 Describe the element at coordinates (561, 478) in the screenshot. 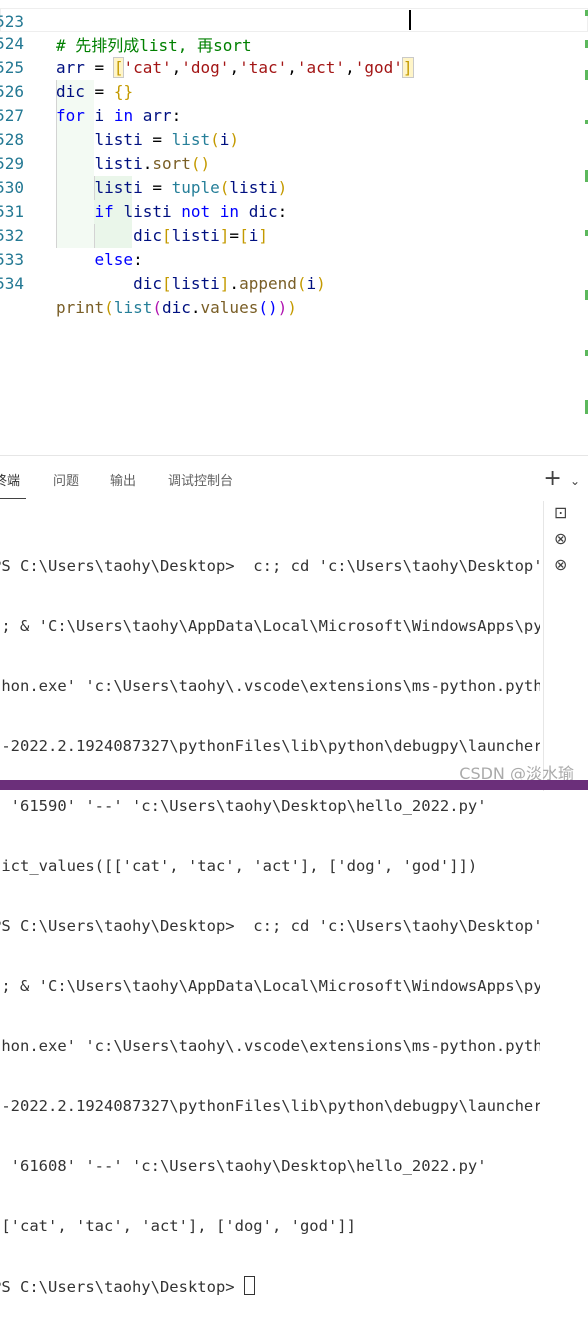

I see `panel-actions: + ⌄` at that location.